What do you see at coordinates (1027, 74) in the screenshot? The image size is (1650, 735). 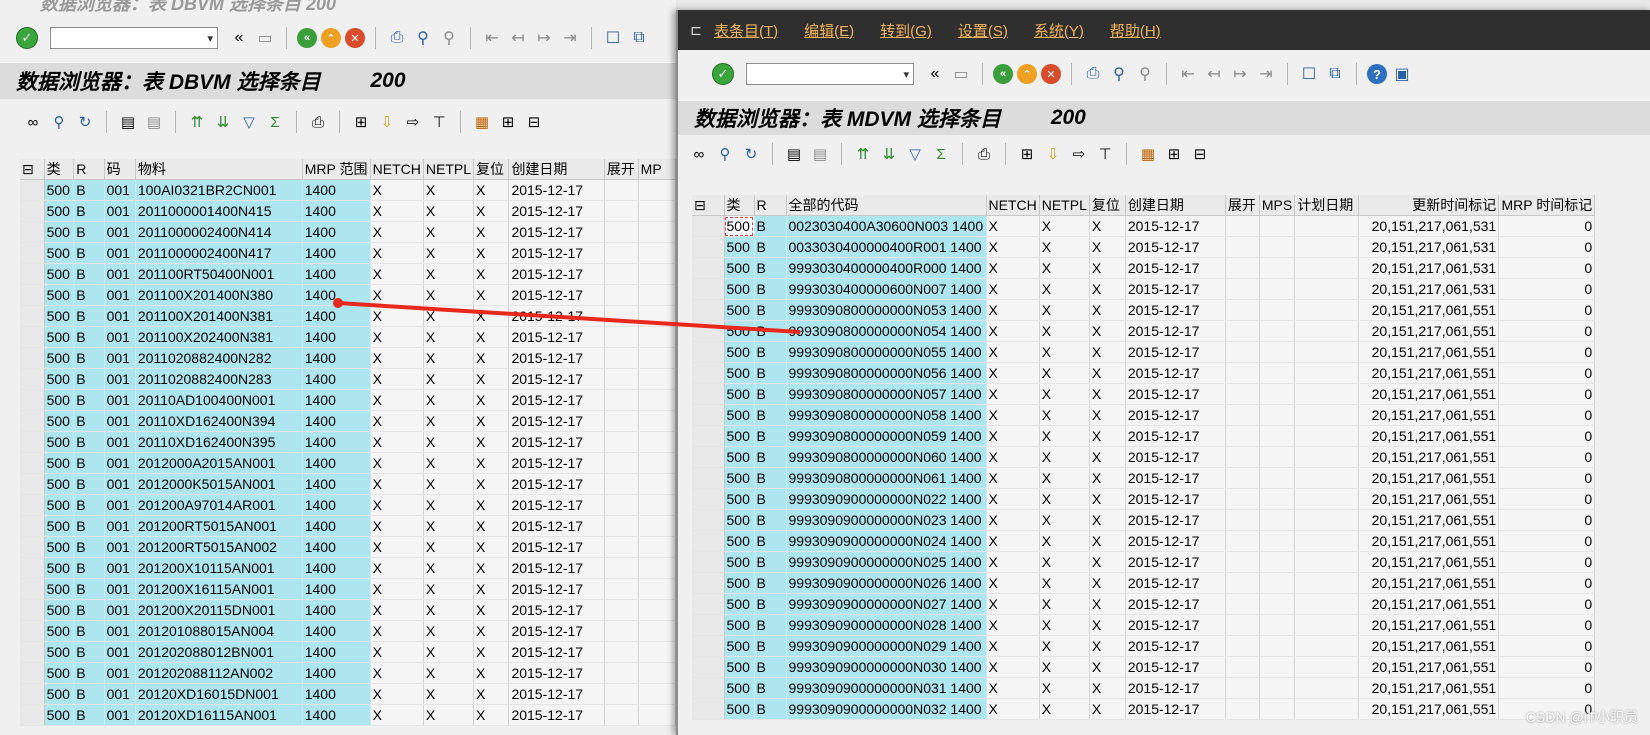 I see `exit-orange-icon: ⌃` at bounding box center [1027, 74].